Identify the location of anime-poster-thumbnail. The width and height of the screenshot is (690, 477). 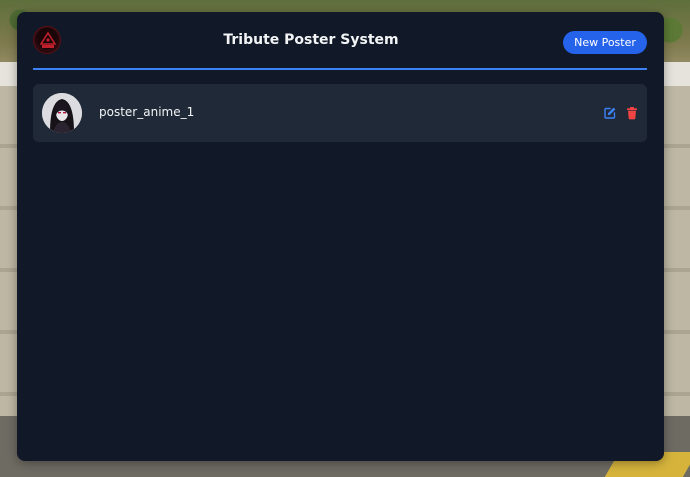
(62, 113).